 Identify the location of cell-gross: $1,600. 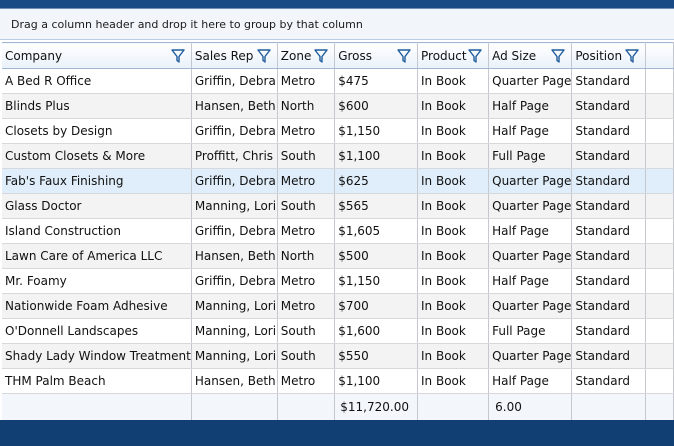
(376, 331).